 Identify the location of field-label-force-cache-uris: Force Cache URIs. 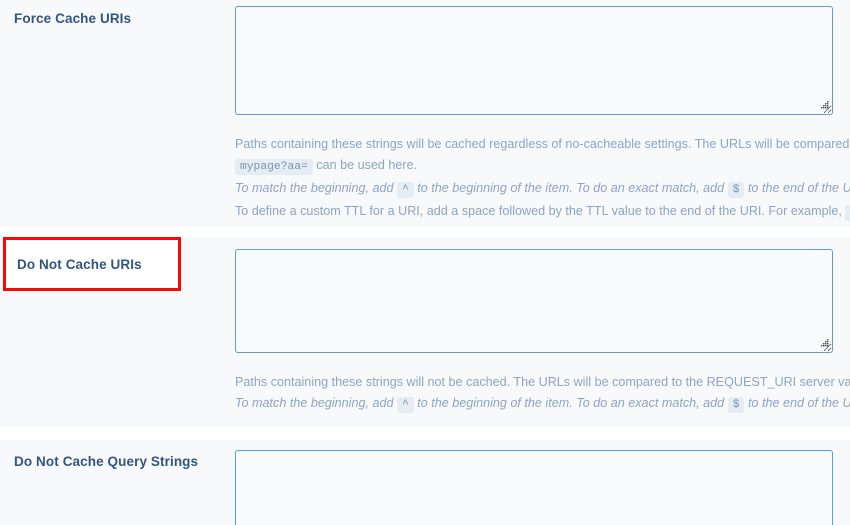
(73, 18).